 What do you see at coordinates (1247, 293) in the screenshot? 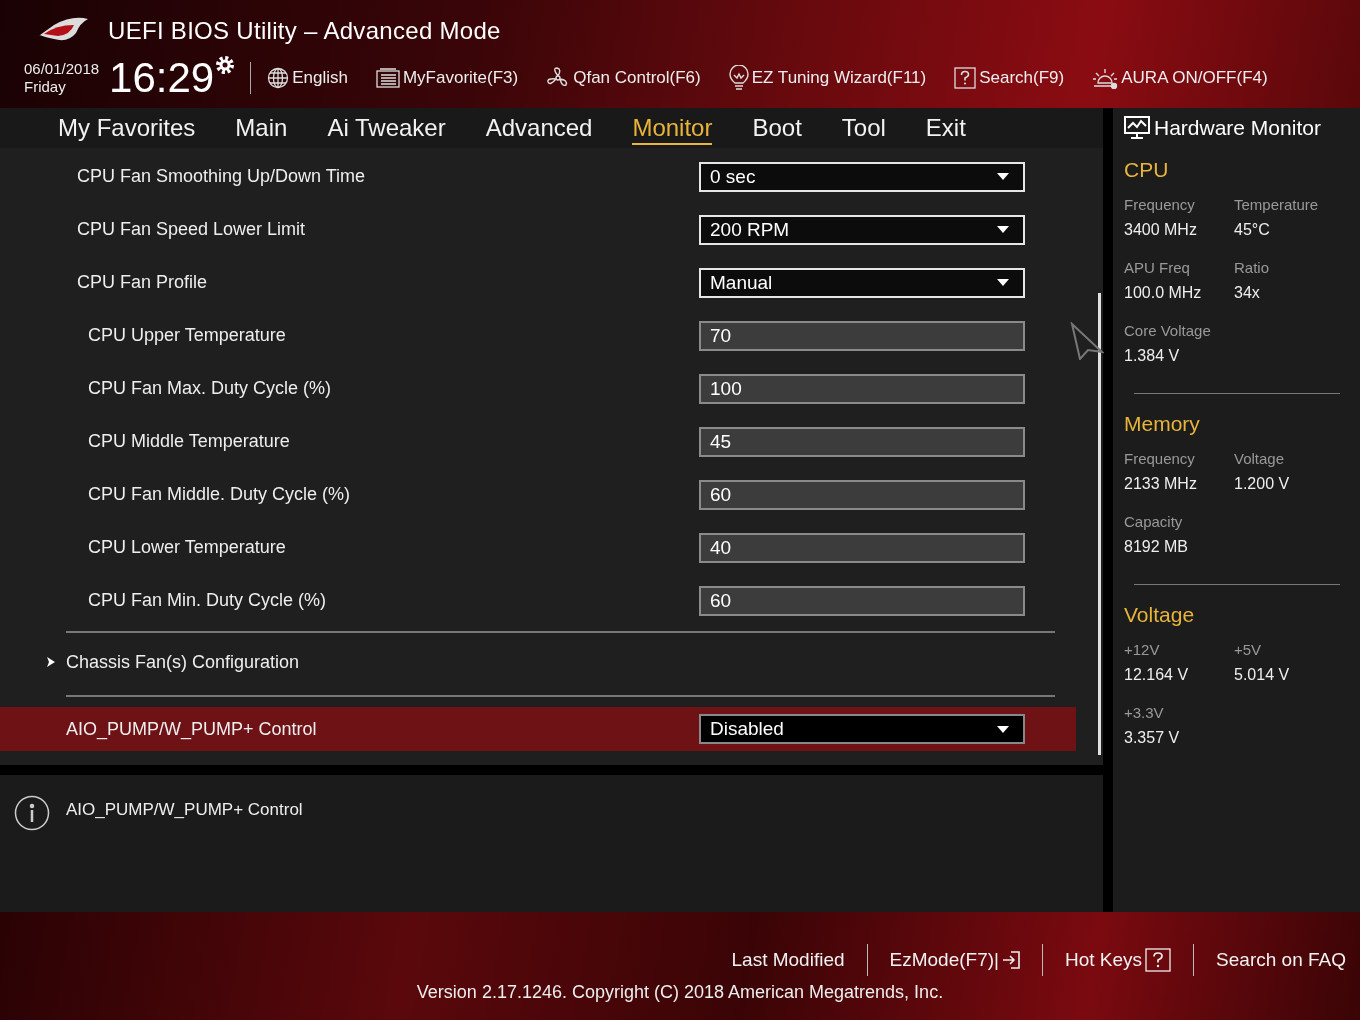
I see `reading-value: 34x` at bounding box center [1247, 293].